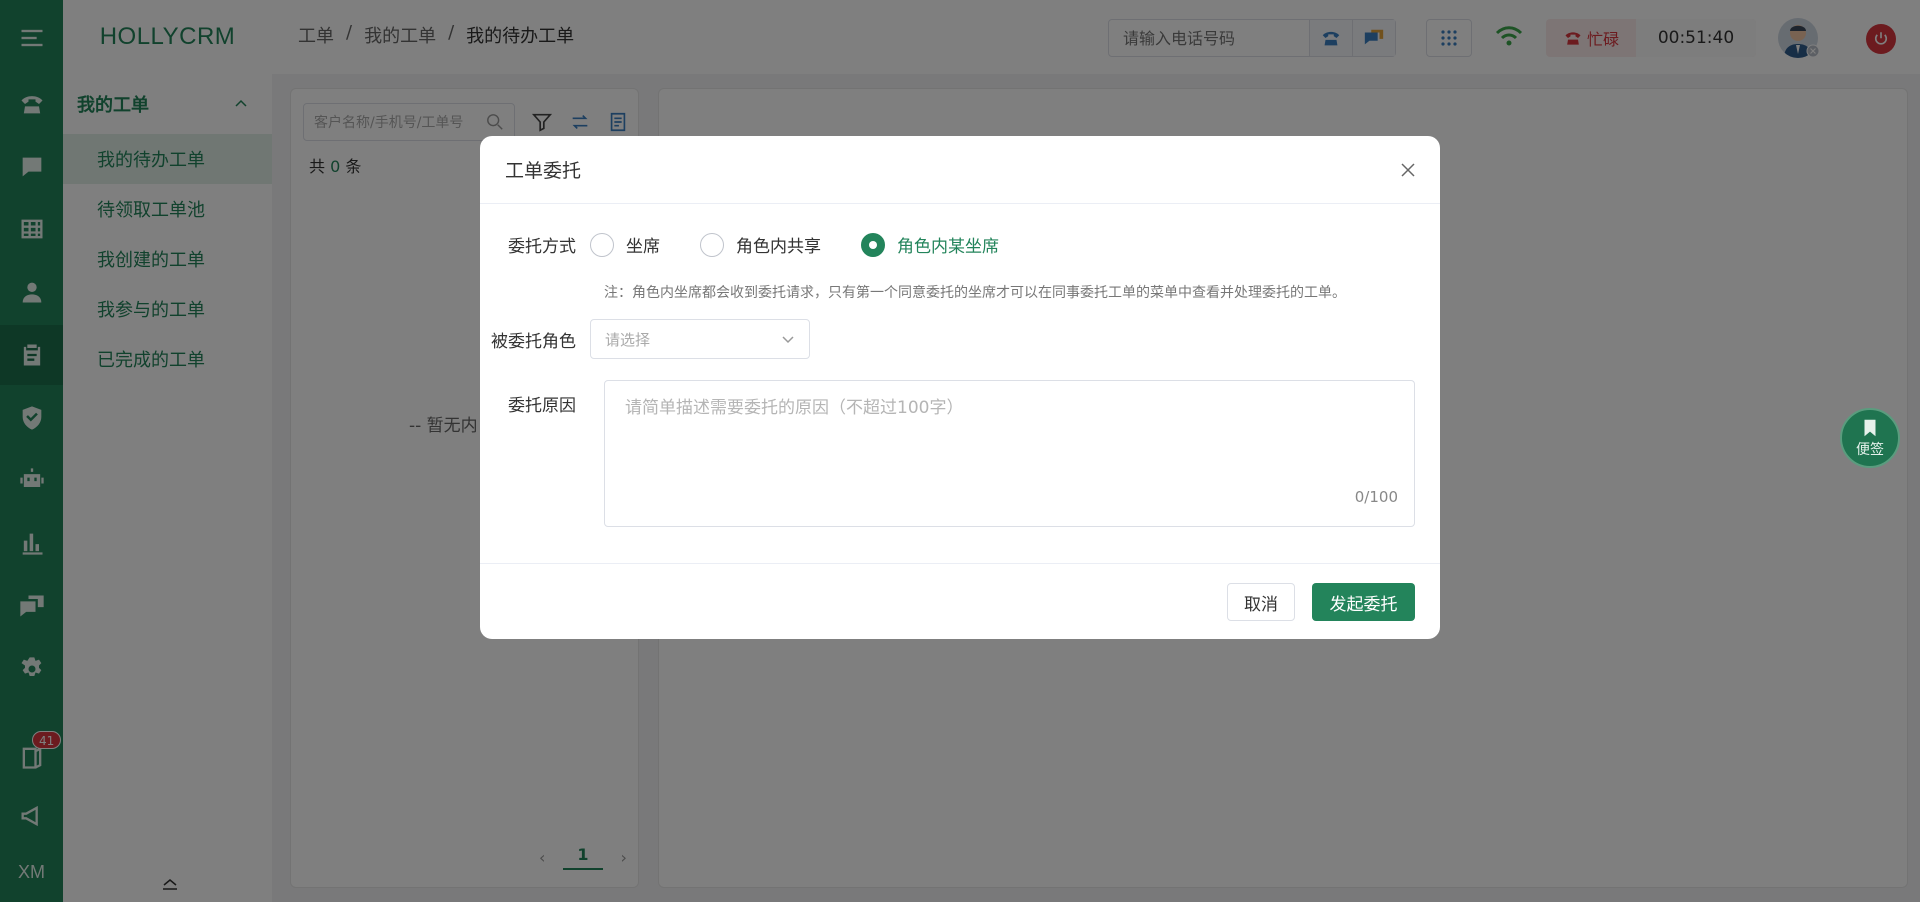 The image size is (1920, 902). Describe the element at coordinates (543, 171) in the screenshot. I see `dialog-title: 工单委托` at that location.